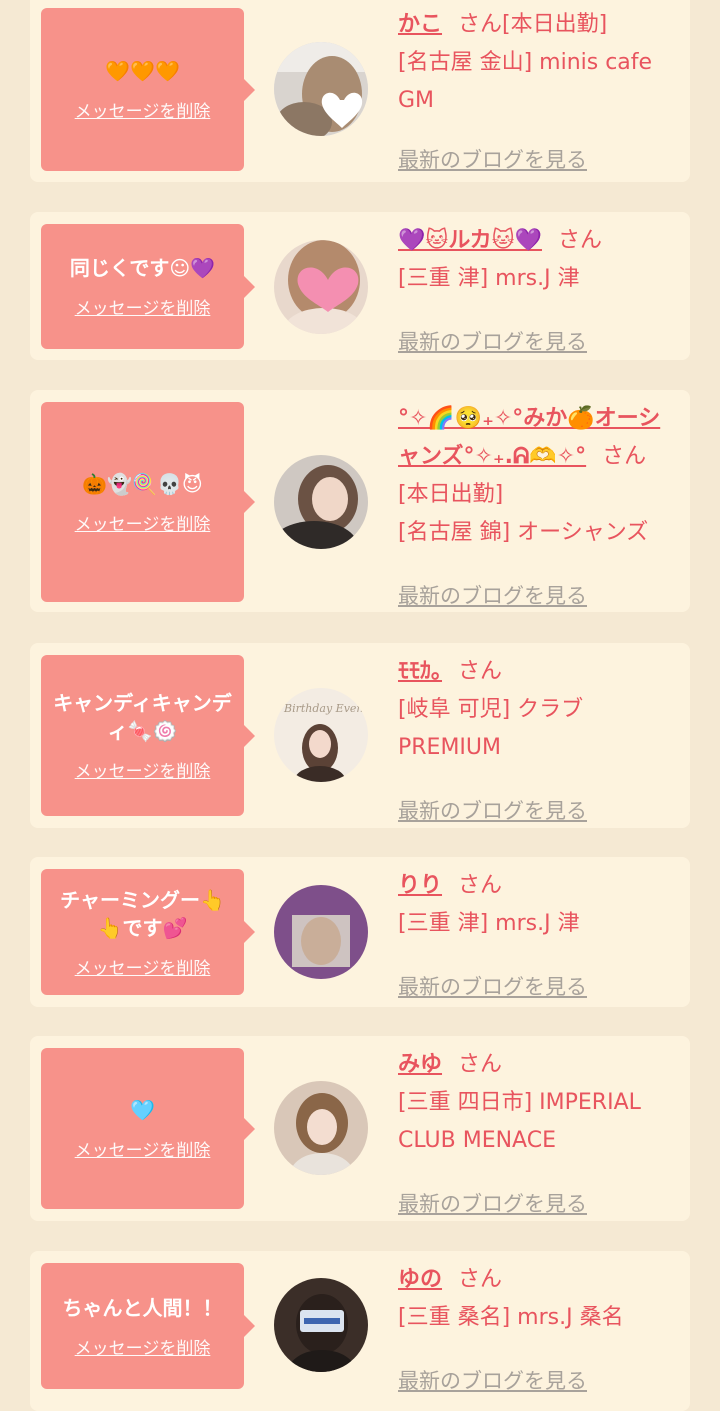 The image size is (720, 1411). I want to click on cast-info: りり さん [三重 津] mrs.J 津 最新のブログを見る, so click(539, 933).